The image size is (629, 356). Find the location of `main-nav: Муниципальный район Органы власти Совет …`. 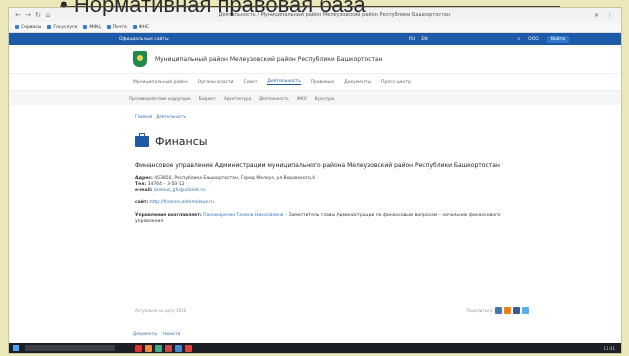

main-nav: Муниципальный район Органы власти Совет … is located at coordinates (315, 82).